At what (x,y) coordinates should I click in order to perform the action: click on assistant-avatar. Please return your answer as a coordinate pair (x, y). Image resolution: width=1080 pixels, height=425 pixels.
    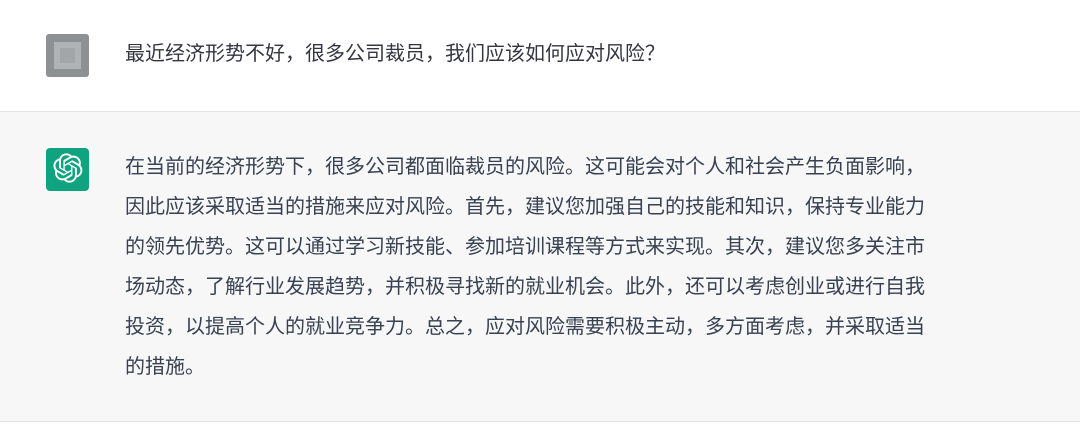
    Looking at the image, I should click on (67, 169).